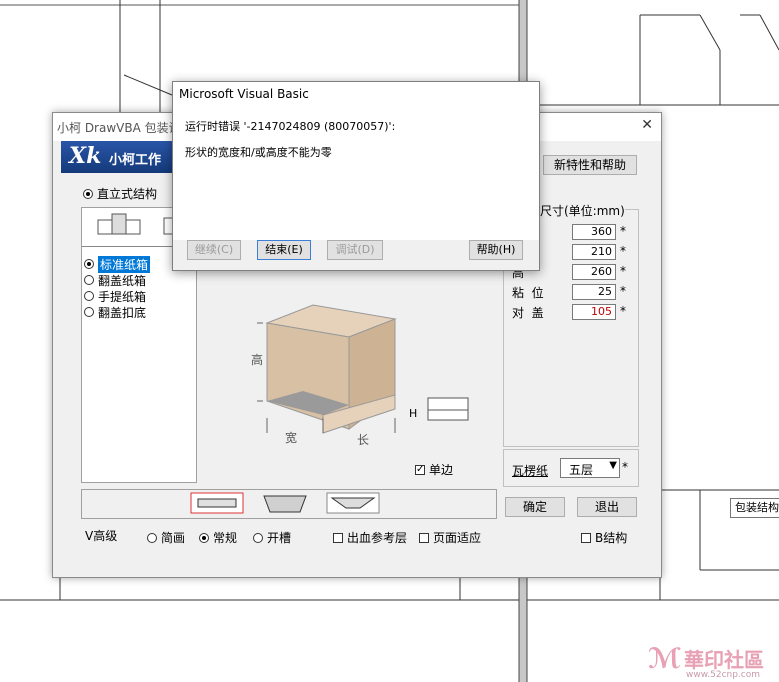 This screenshot has width=779, height=682. I want to click on list-item-label: 标准纸箱, so click(124, 264).